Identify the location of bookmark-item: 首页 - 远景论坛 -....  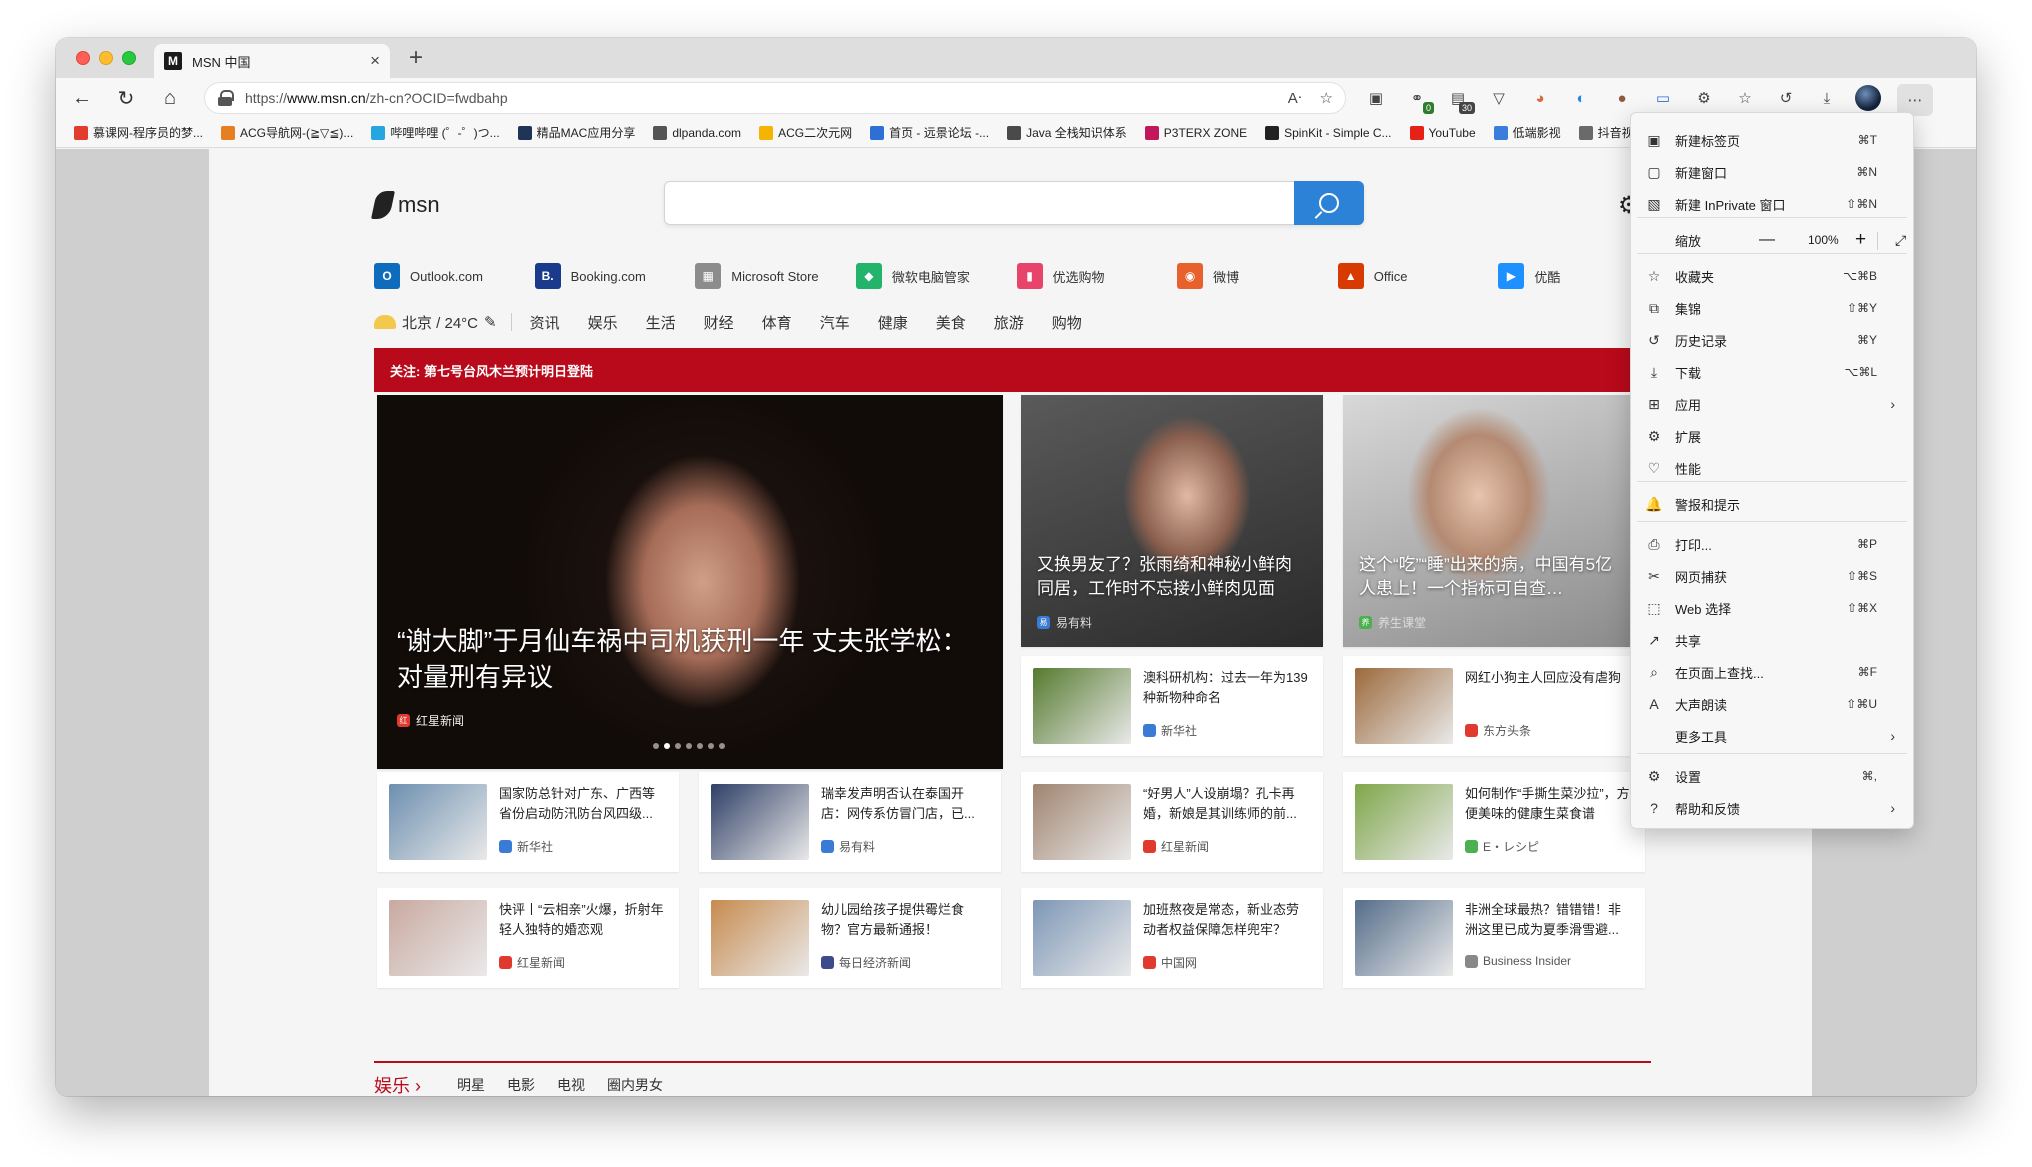
(929, 132).